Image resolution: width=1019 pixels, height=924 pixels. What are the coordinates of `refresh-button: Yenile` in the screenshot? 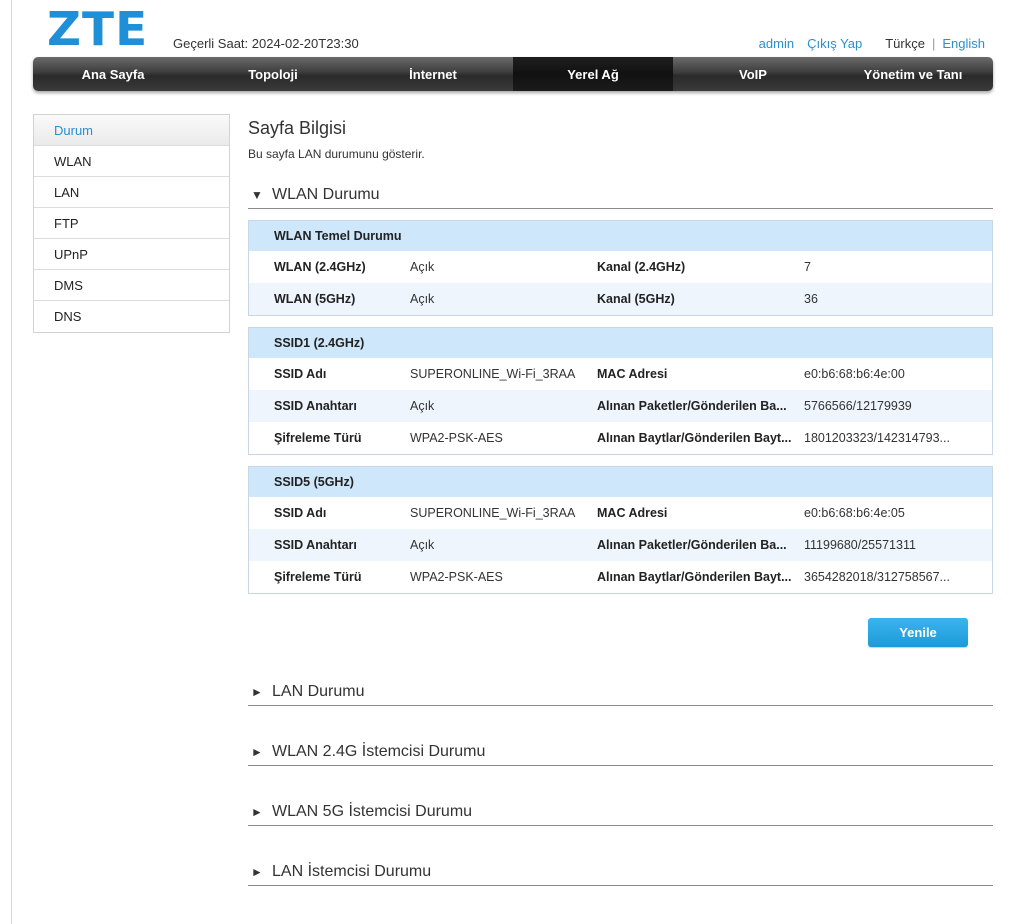 It's located at (918, 632).